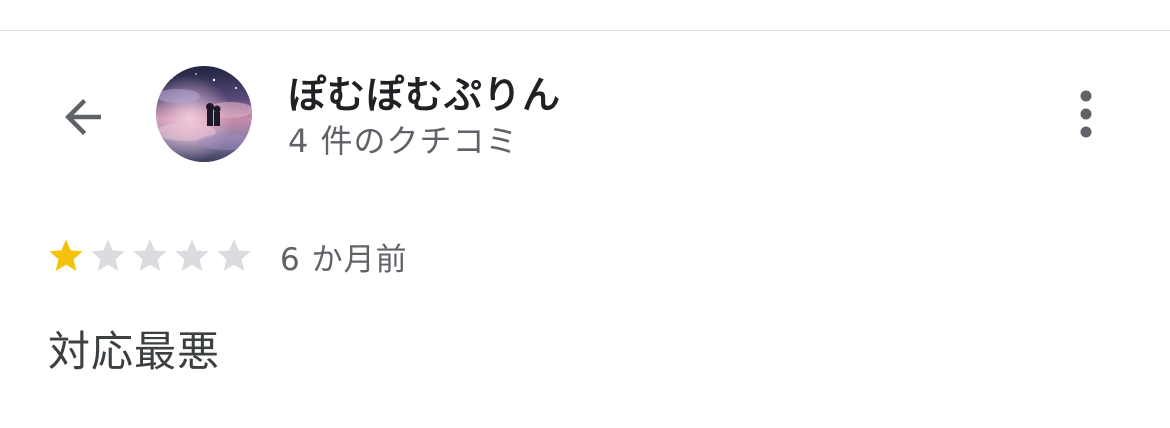  What do you see at coordinates (344, 259) in the screenshot?
I see `review-time: 6 か月前` at bounding box center [344, 259].